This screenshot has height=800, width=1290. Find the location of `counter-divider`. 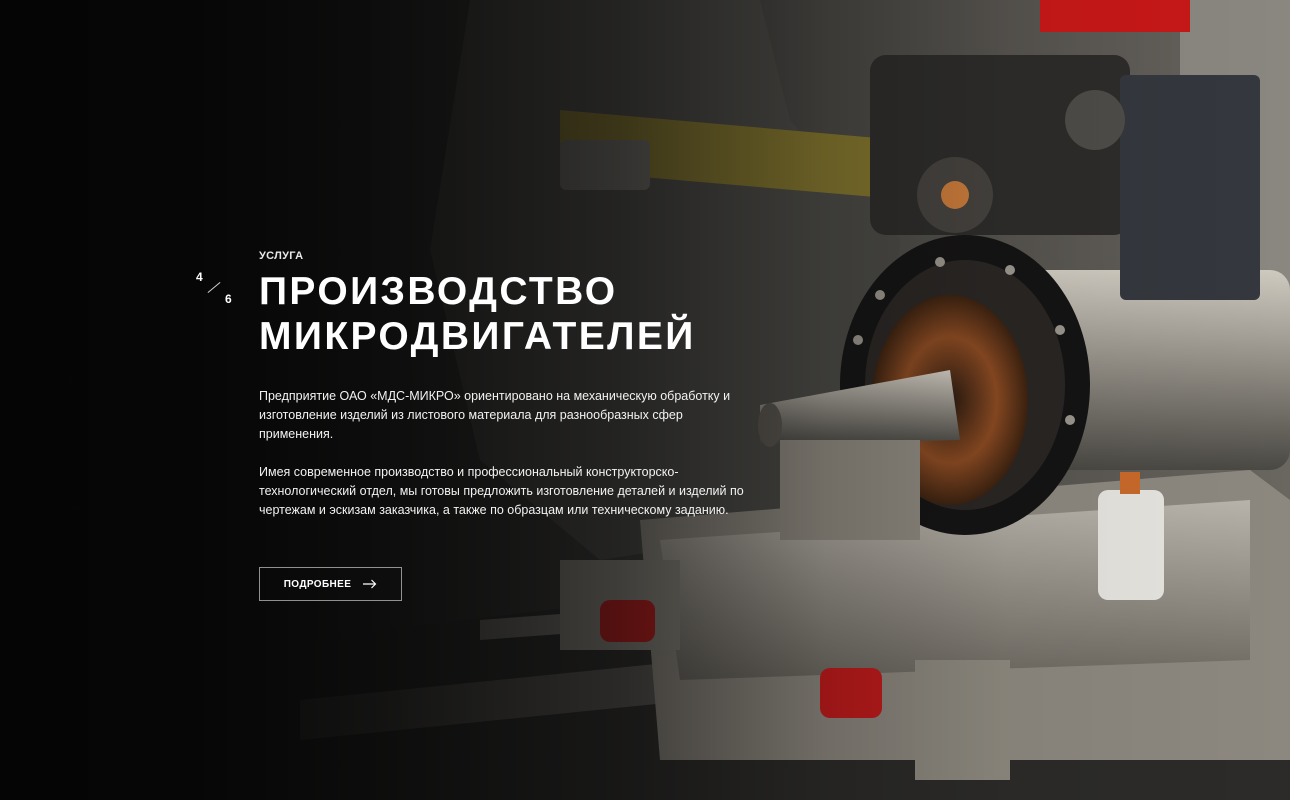

counter-divider is located at coordinates (214, 287).